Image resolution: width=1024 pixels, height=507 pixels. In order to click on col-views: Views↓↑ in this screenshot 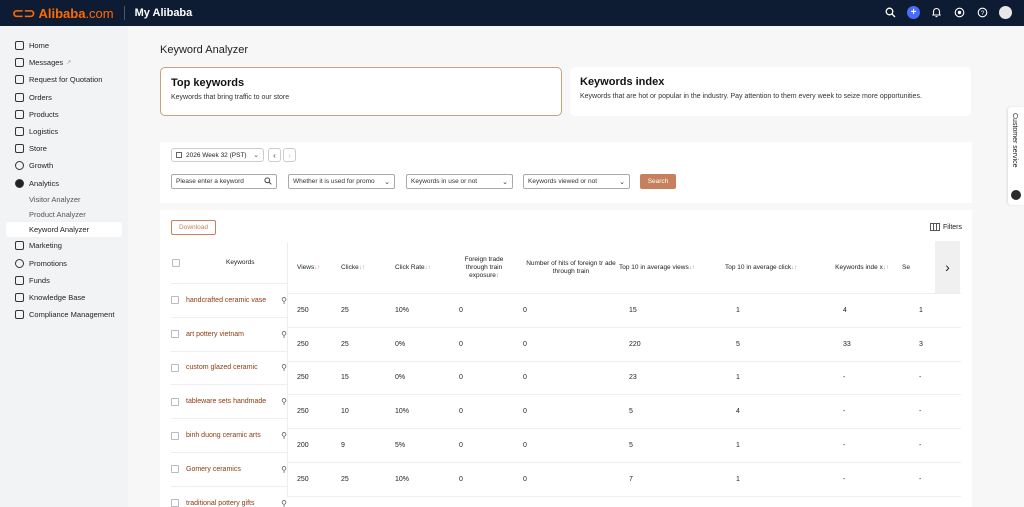, I will do `click(314, 268)`.